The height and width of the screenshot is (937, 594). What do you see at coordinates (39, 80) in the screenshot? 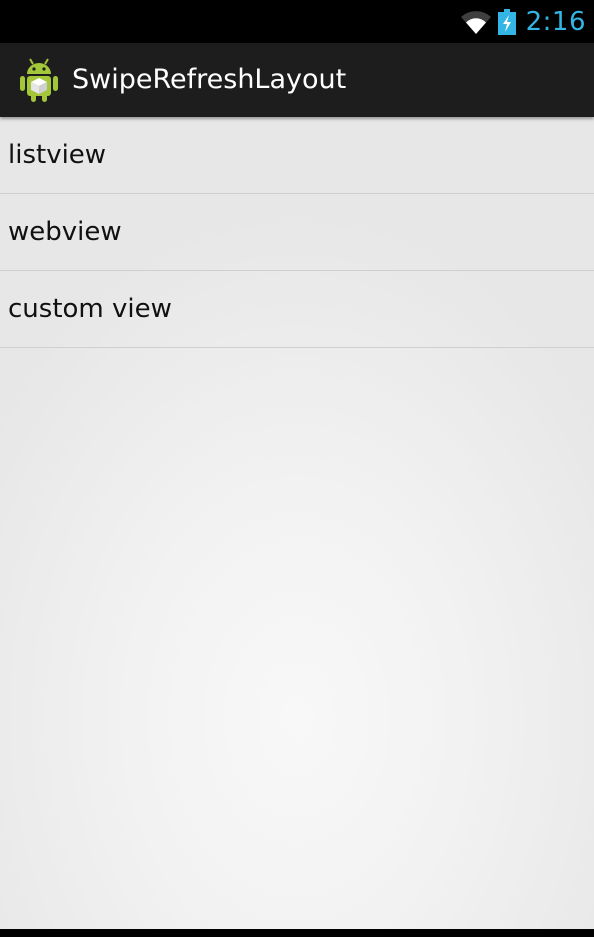
I see `android-robot-icon` at bounding box center [39, 80].